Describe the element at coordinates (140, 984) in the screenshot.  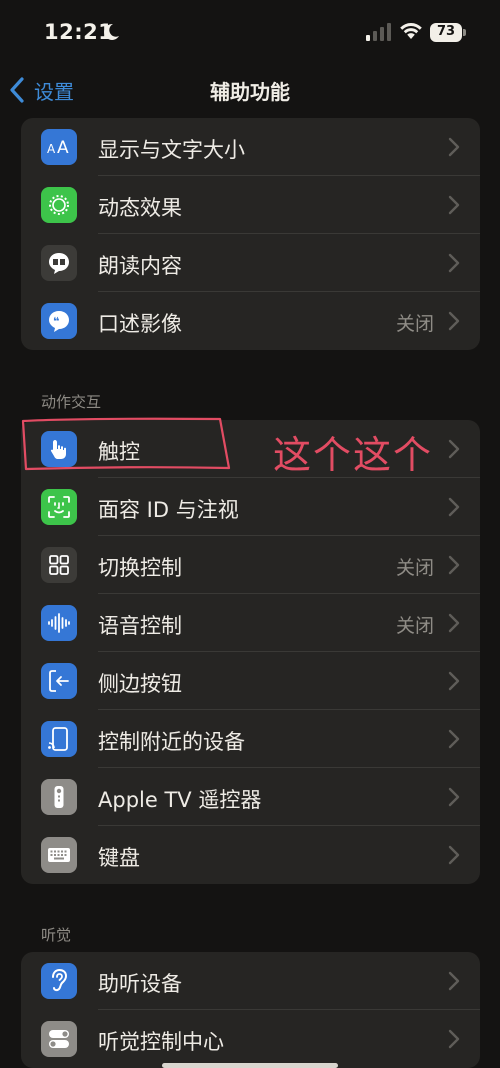
I see `row-label: 助听设备` at that location.